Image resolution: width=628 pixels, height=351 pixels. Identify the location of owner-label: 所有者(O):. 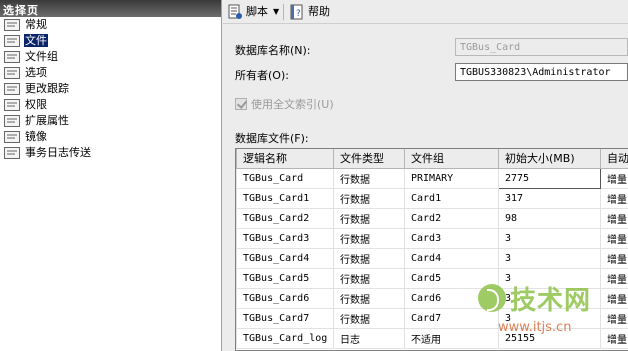
(262, 75).